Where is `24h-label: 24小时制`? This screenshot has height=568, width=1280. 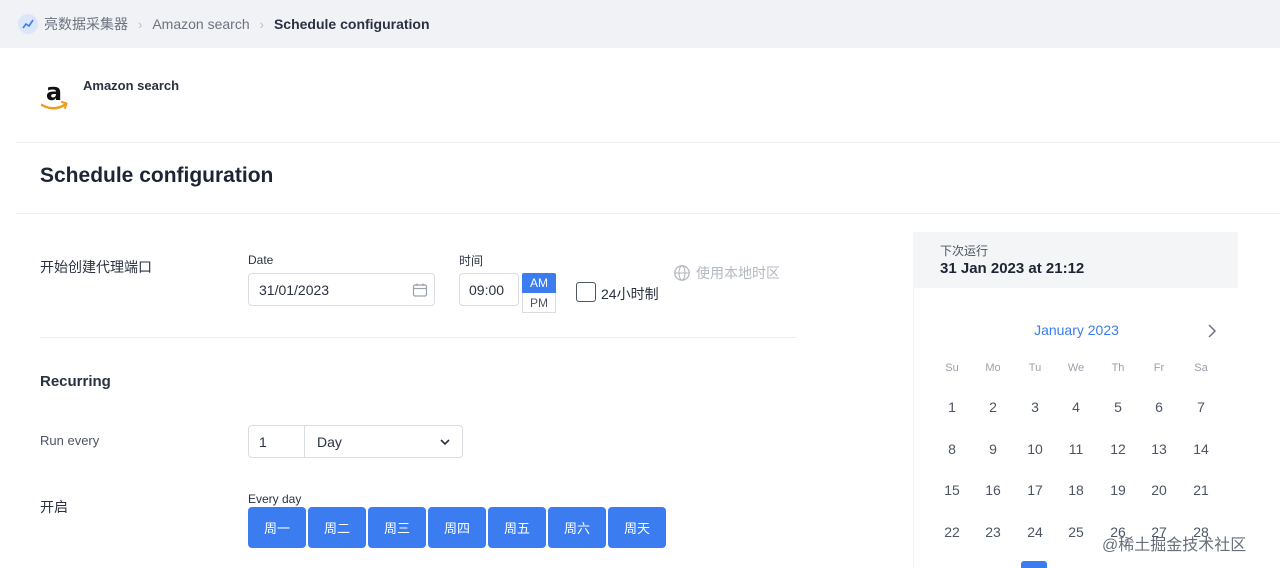
24h-label: 24小时制 is located at coordinates (630, 294).